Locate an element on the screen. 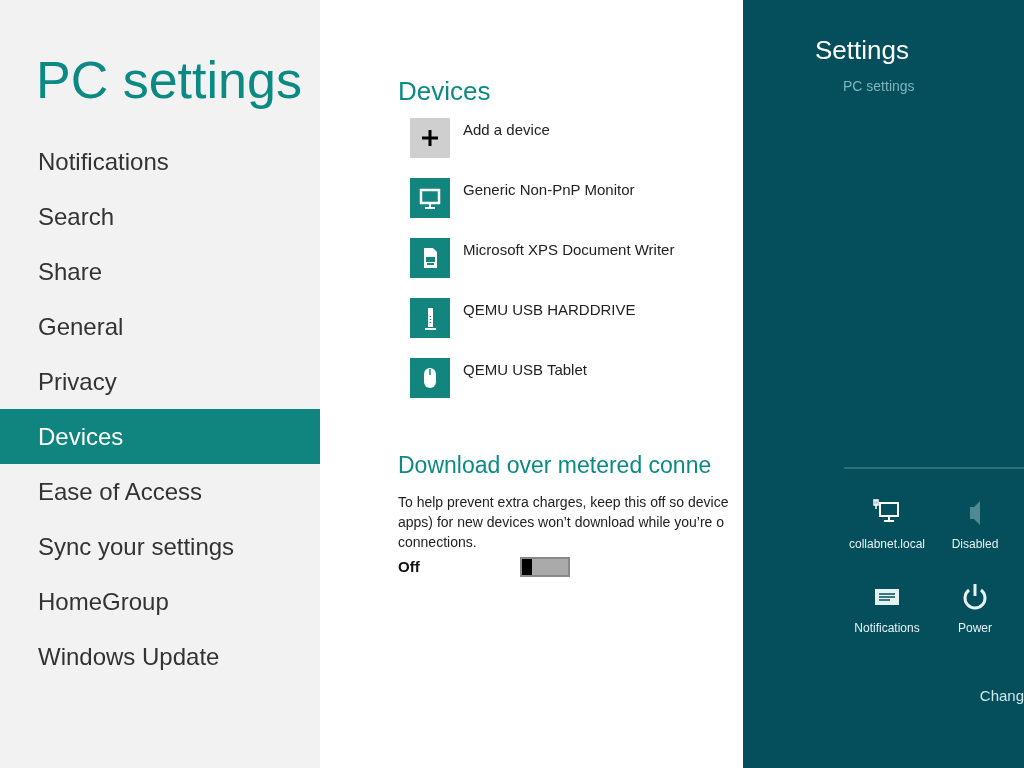 The width and height of the screenshot is (1024, 768). toggle-state-label: Off is located at coordinates (409, 567).